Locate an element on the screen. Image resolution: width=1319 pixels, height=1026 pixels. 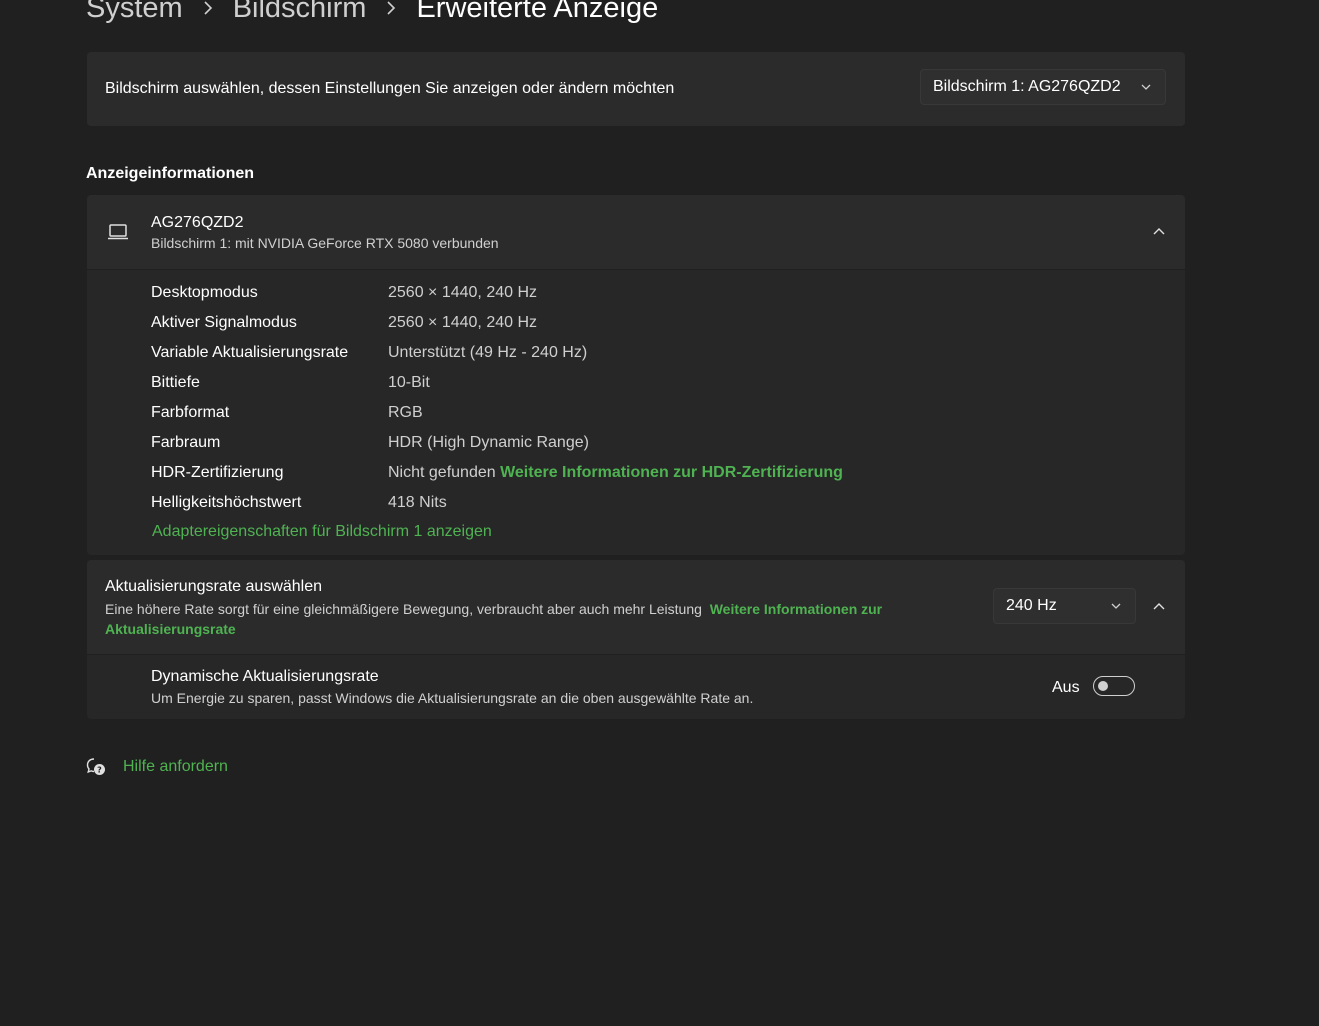
info-key: Helligkeitshöchstwert is located at coordinates (226, 502).